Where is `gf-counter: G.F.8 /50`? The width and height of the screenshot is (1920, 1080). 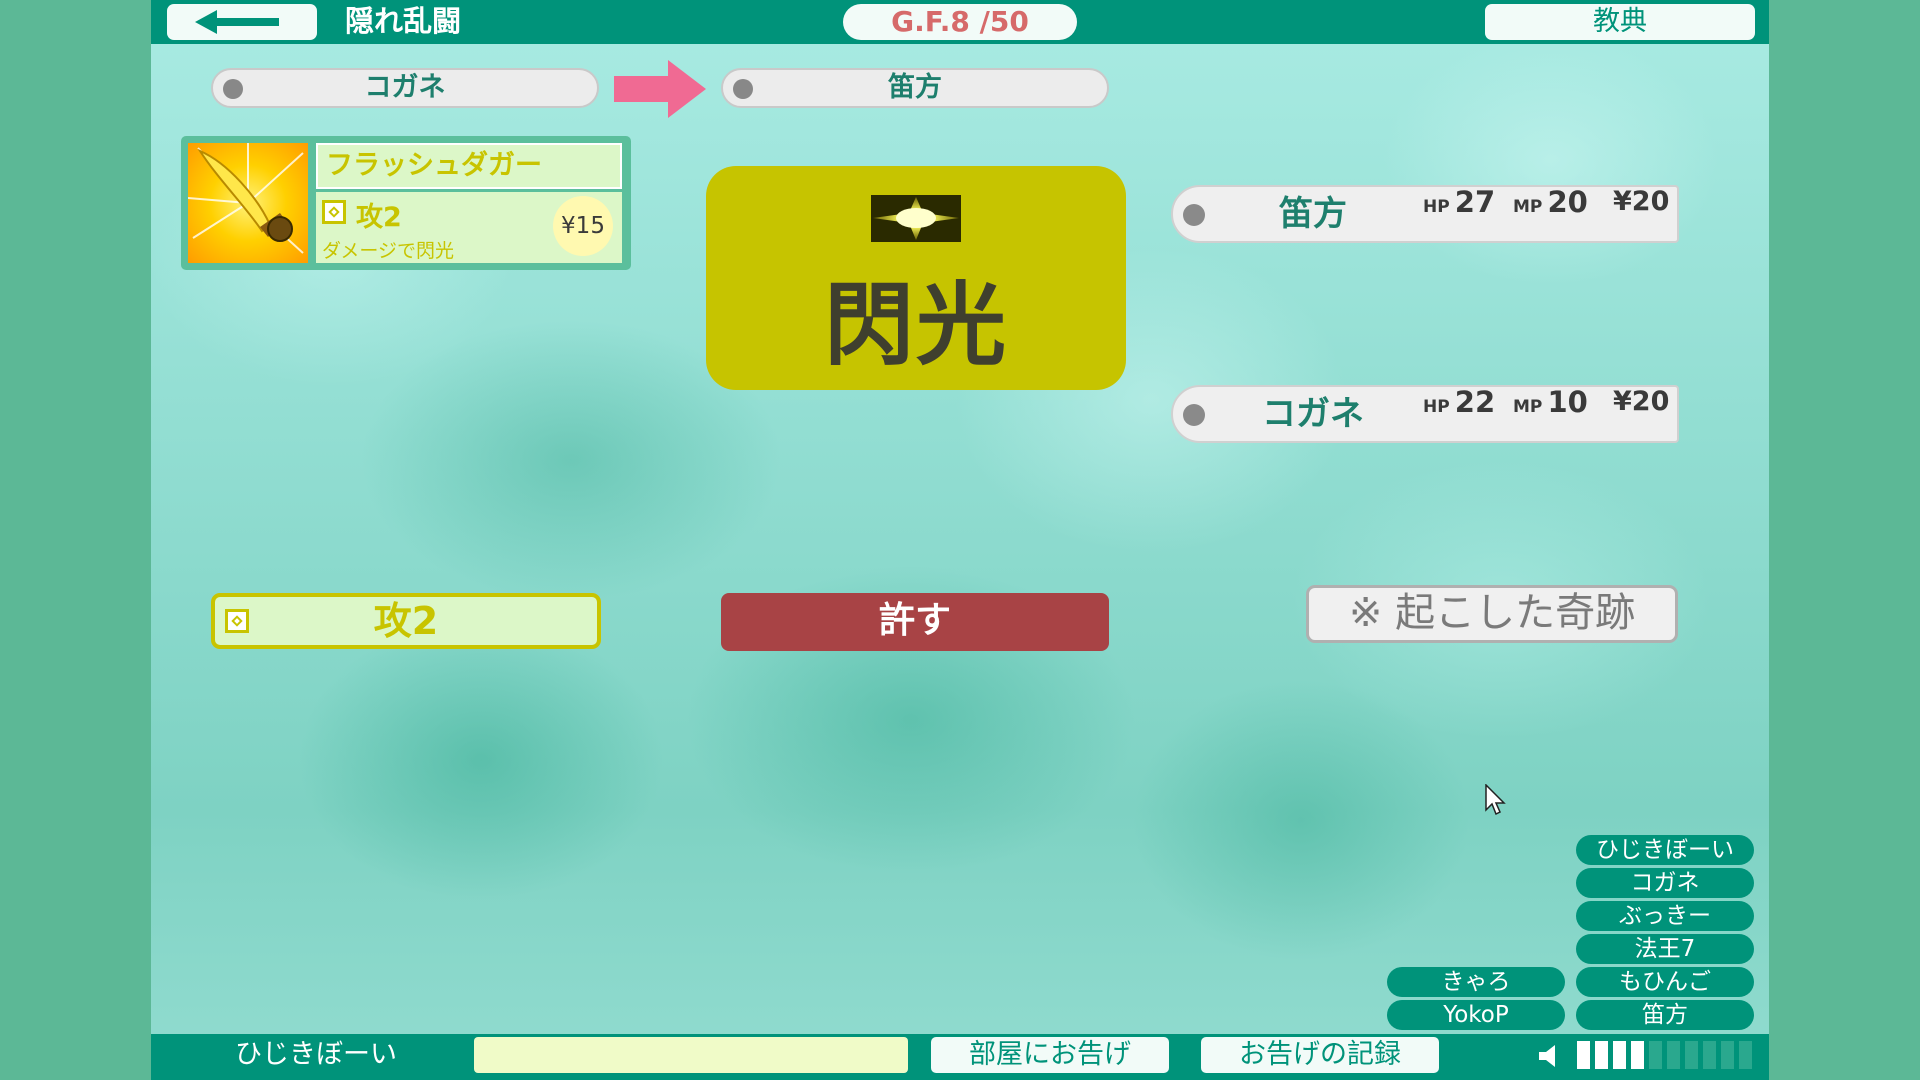
gf-counter: G.F.8 /50 is located at coordinates (960, 22).